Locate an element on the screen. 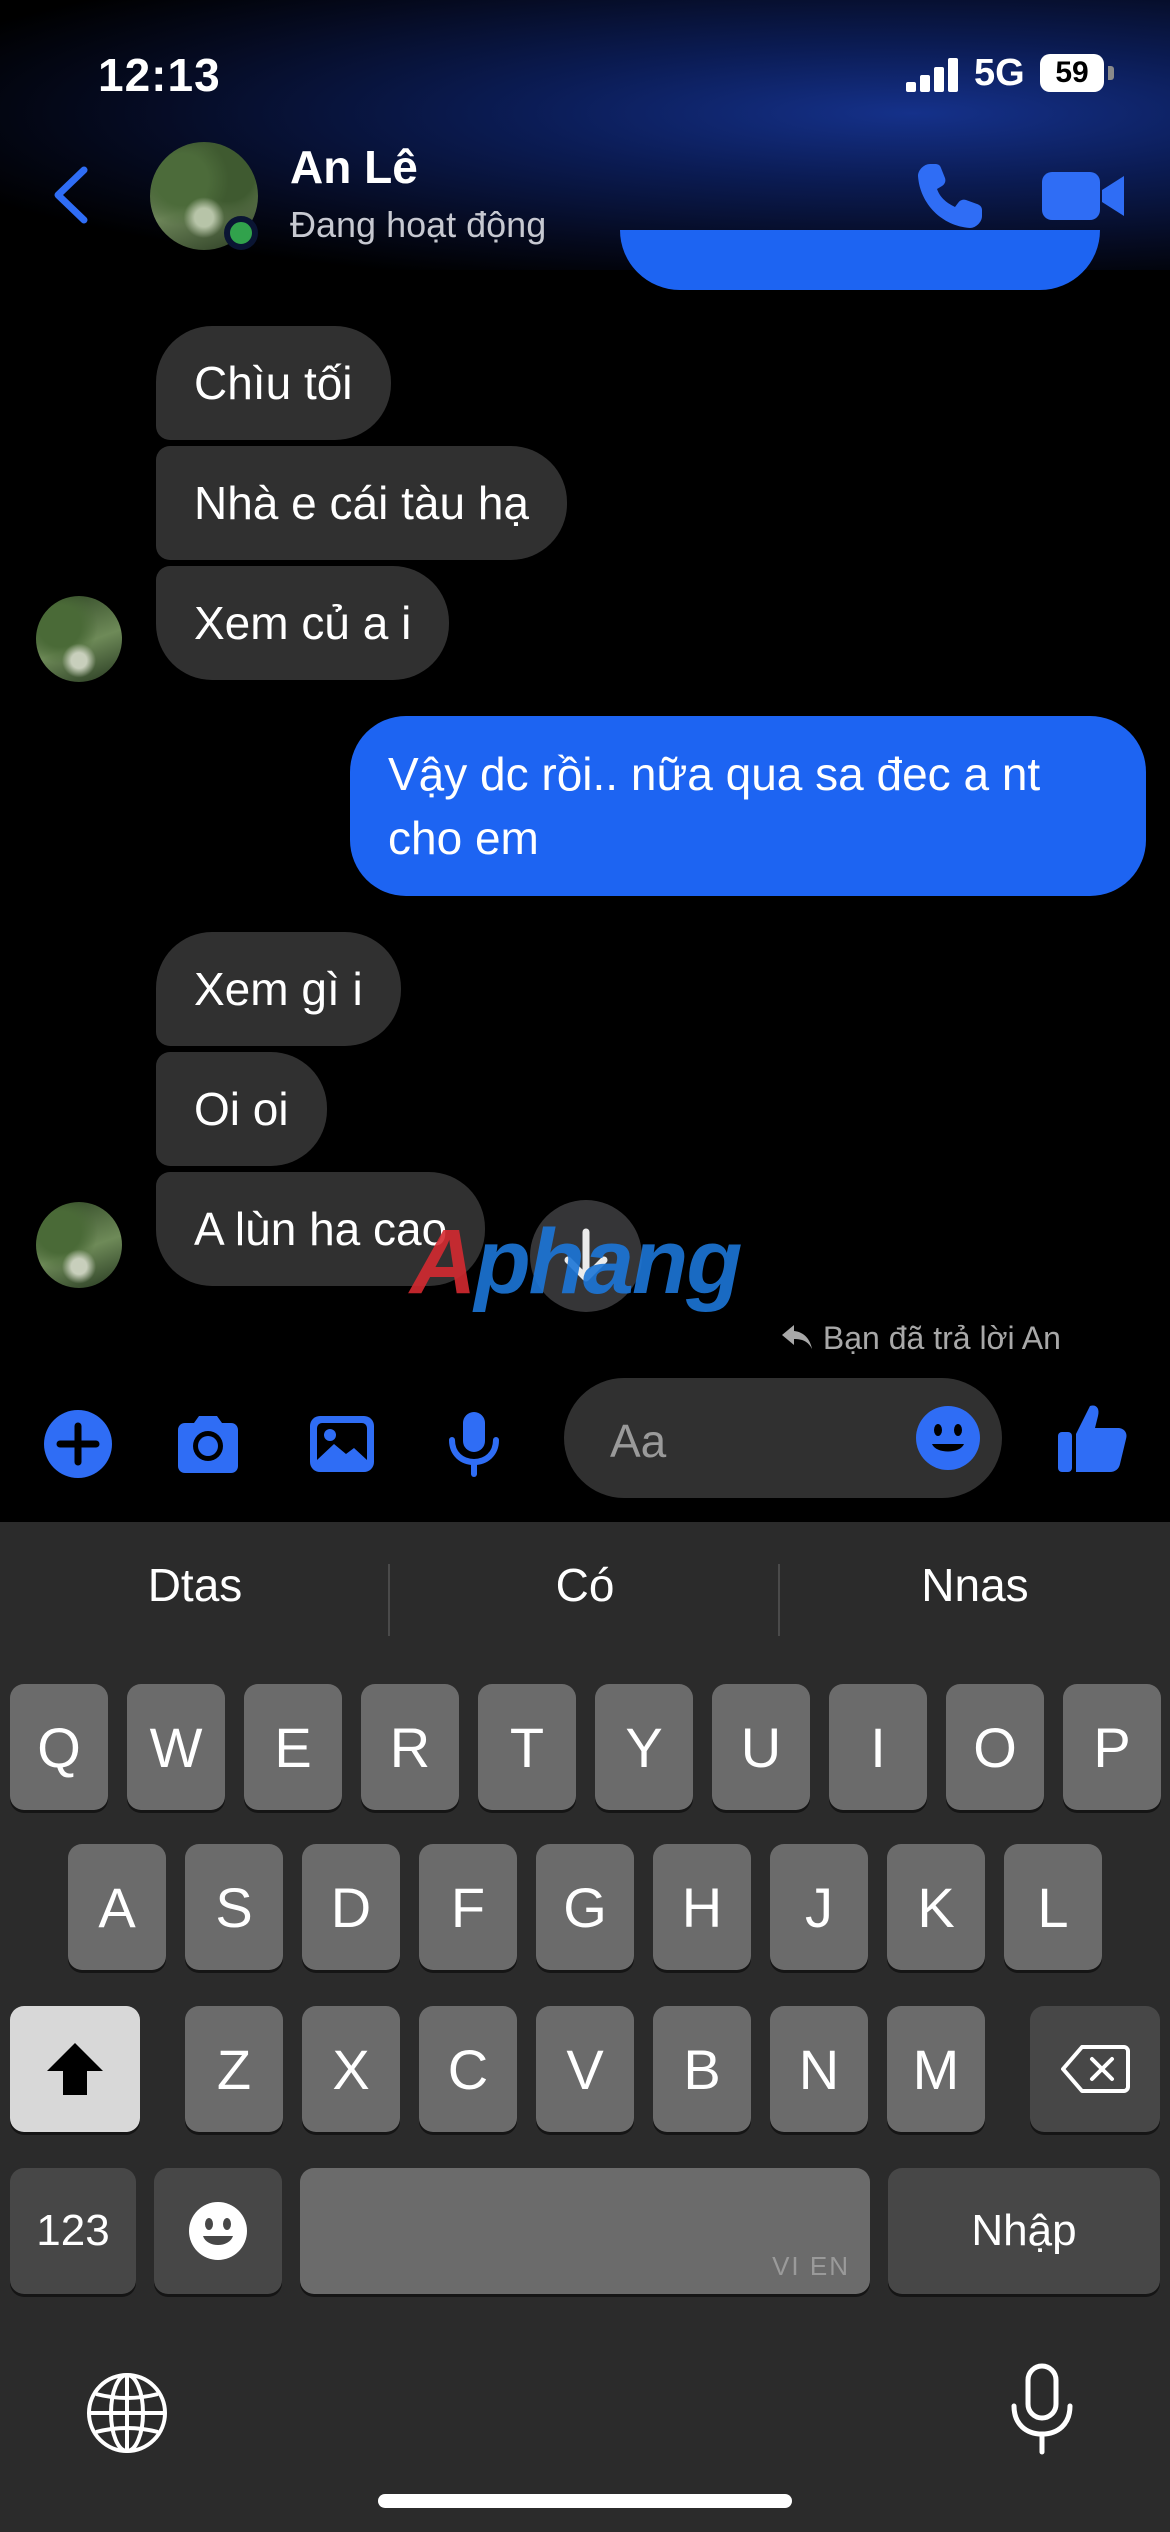 The image size is (1170, 2532). shift-key is located at coordinates (75, 2069).